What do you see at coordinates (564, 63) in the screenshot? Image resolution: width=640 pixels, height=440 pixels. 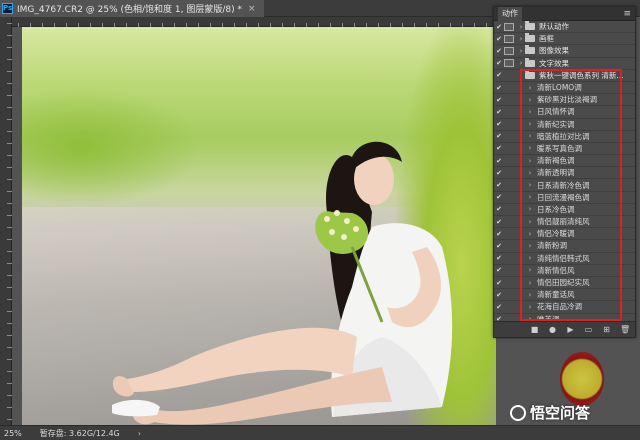 I see `action-set-row: ✔ › 文字效果` at bounding box center [564, 63].